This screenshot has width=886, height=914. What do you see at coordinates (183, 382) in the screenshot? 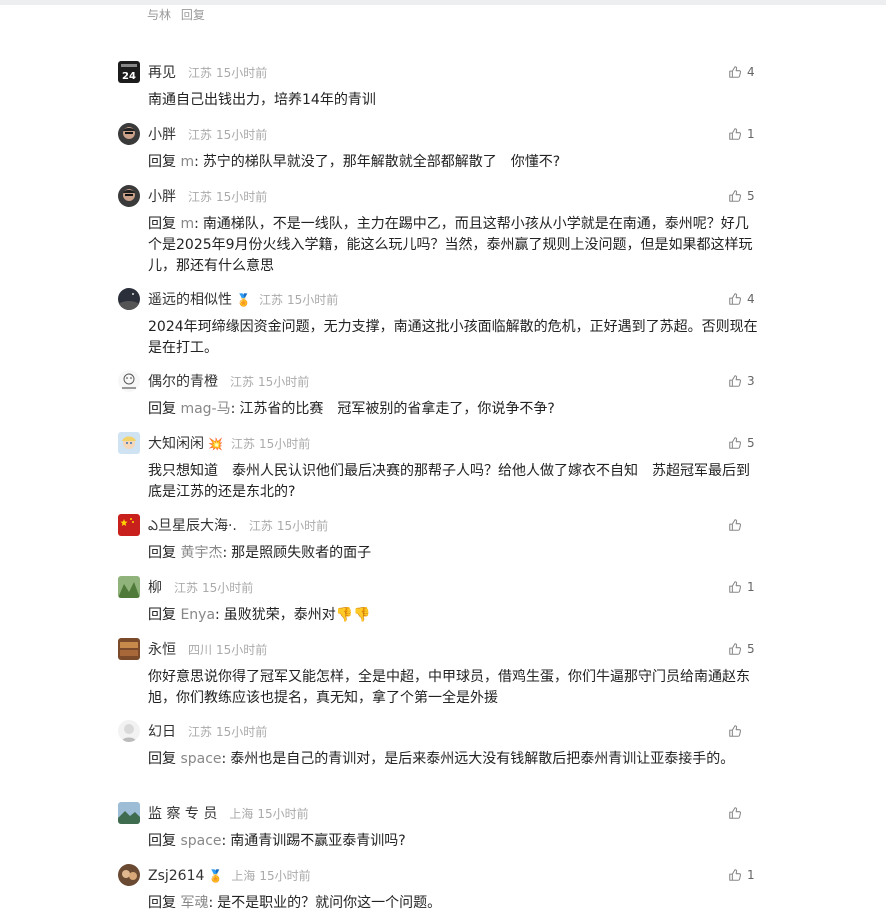
I see `commenter-name: 偶尔的青橙` at bounding box center [183, 382].